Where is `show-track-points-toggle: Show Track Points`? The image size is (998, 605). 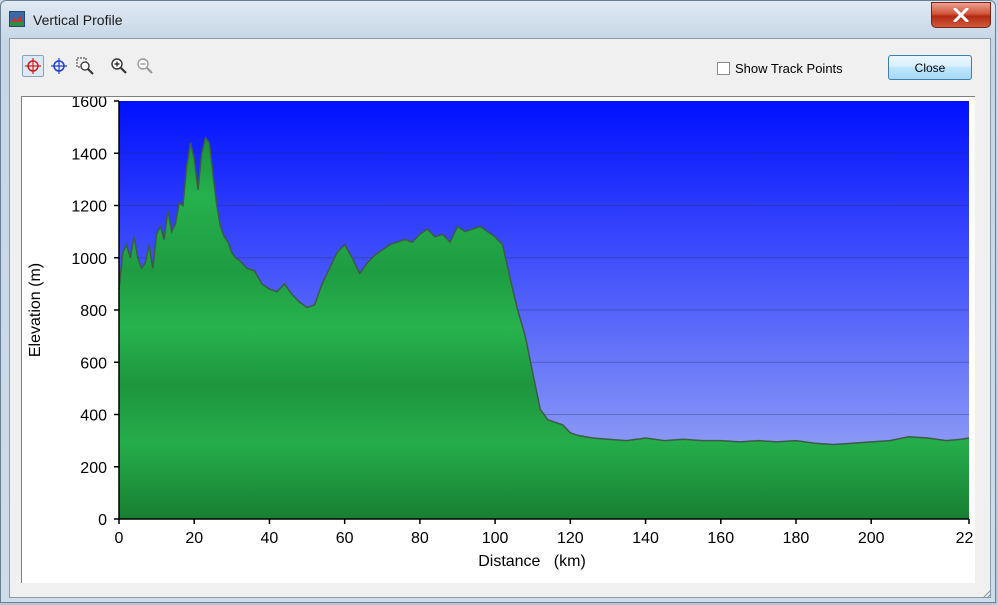
show-track-points-toggle: Show Track Points is located at coordinates (780, 68).